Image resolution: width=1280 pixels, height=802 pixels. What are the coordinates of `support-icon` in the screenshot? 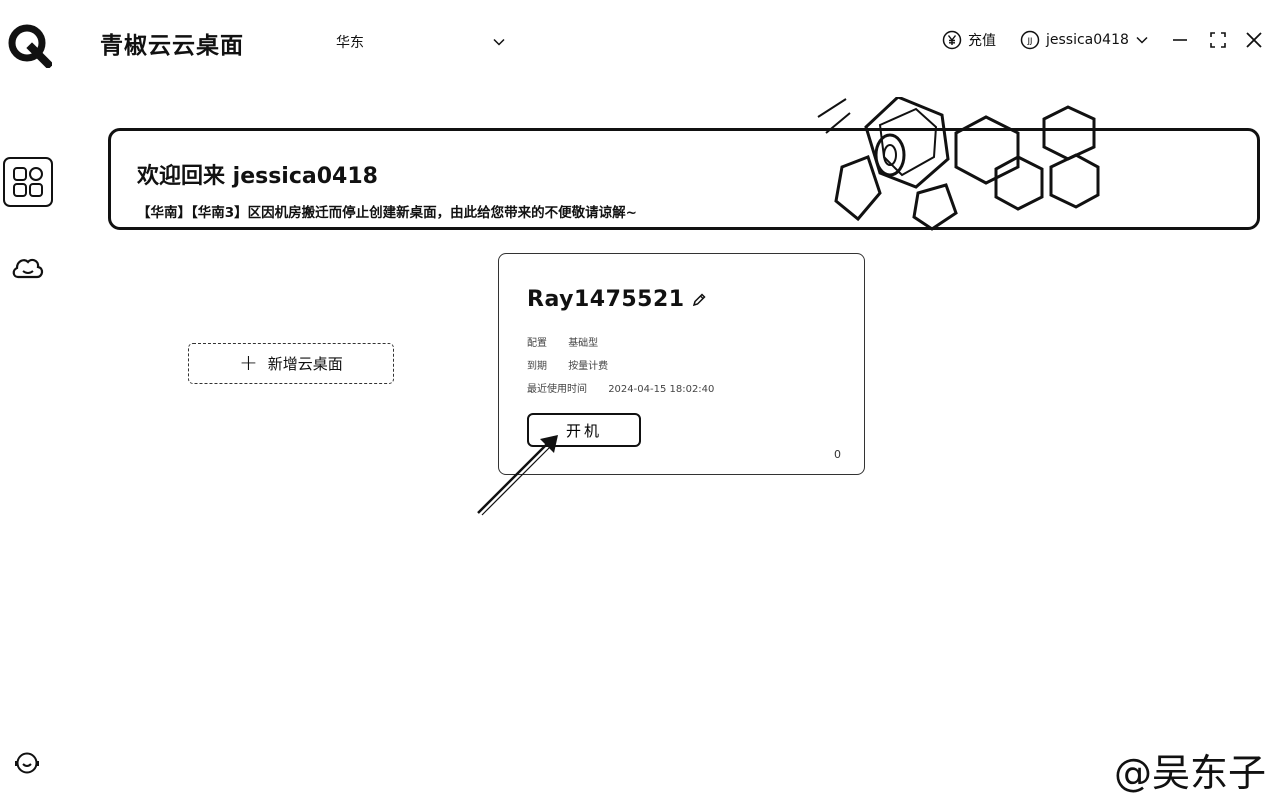 It's located at (27, 763).